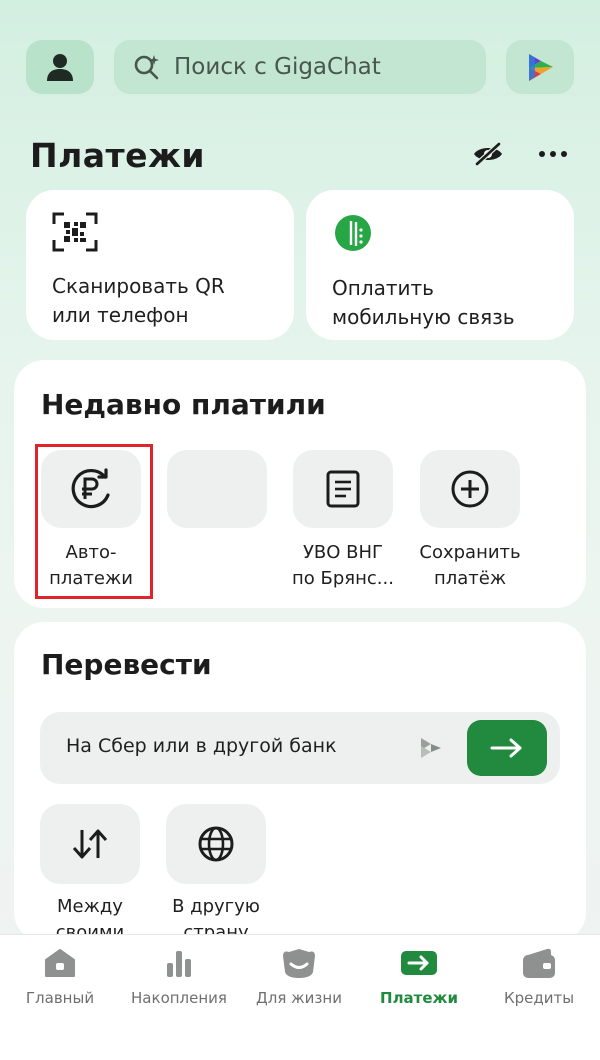 The height and width of the screenshot is (1060, 600). What do you see at coordinates (423, 317) in the screenshot?
I see `pay-mobile-label: мобильную связь` at bounding box center [423, 317].